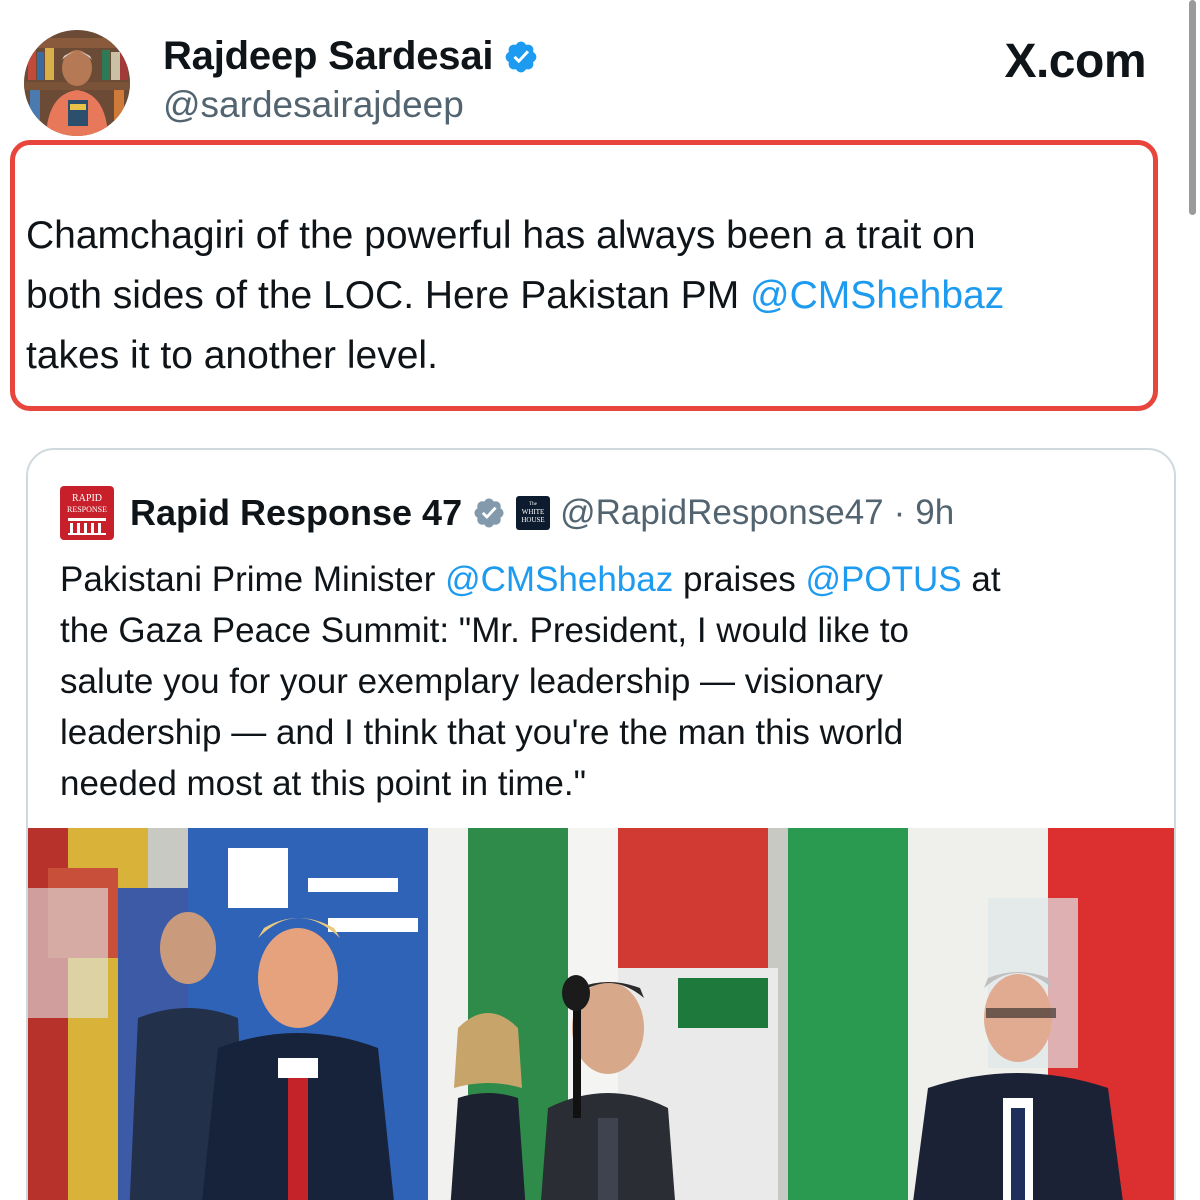 The height and width of the screenshot is (1200, 1200). I want to click on quoted-line-1c: at, so click(981, 579).